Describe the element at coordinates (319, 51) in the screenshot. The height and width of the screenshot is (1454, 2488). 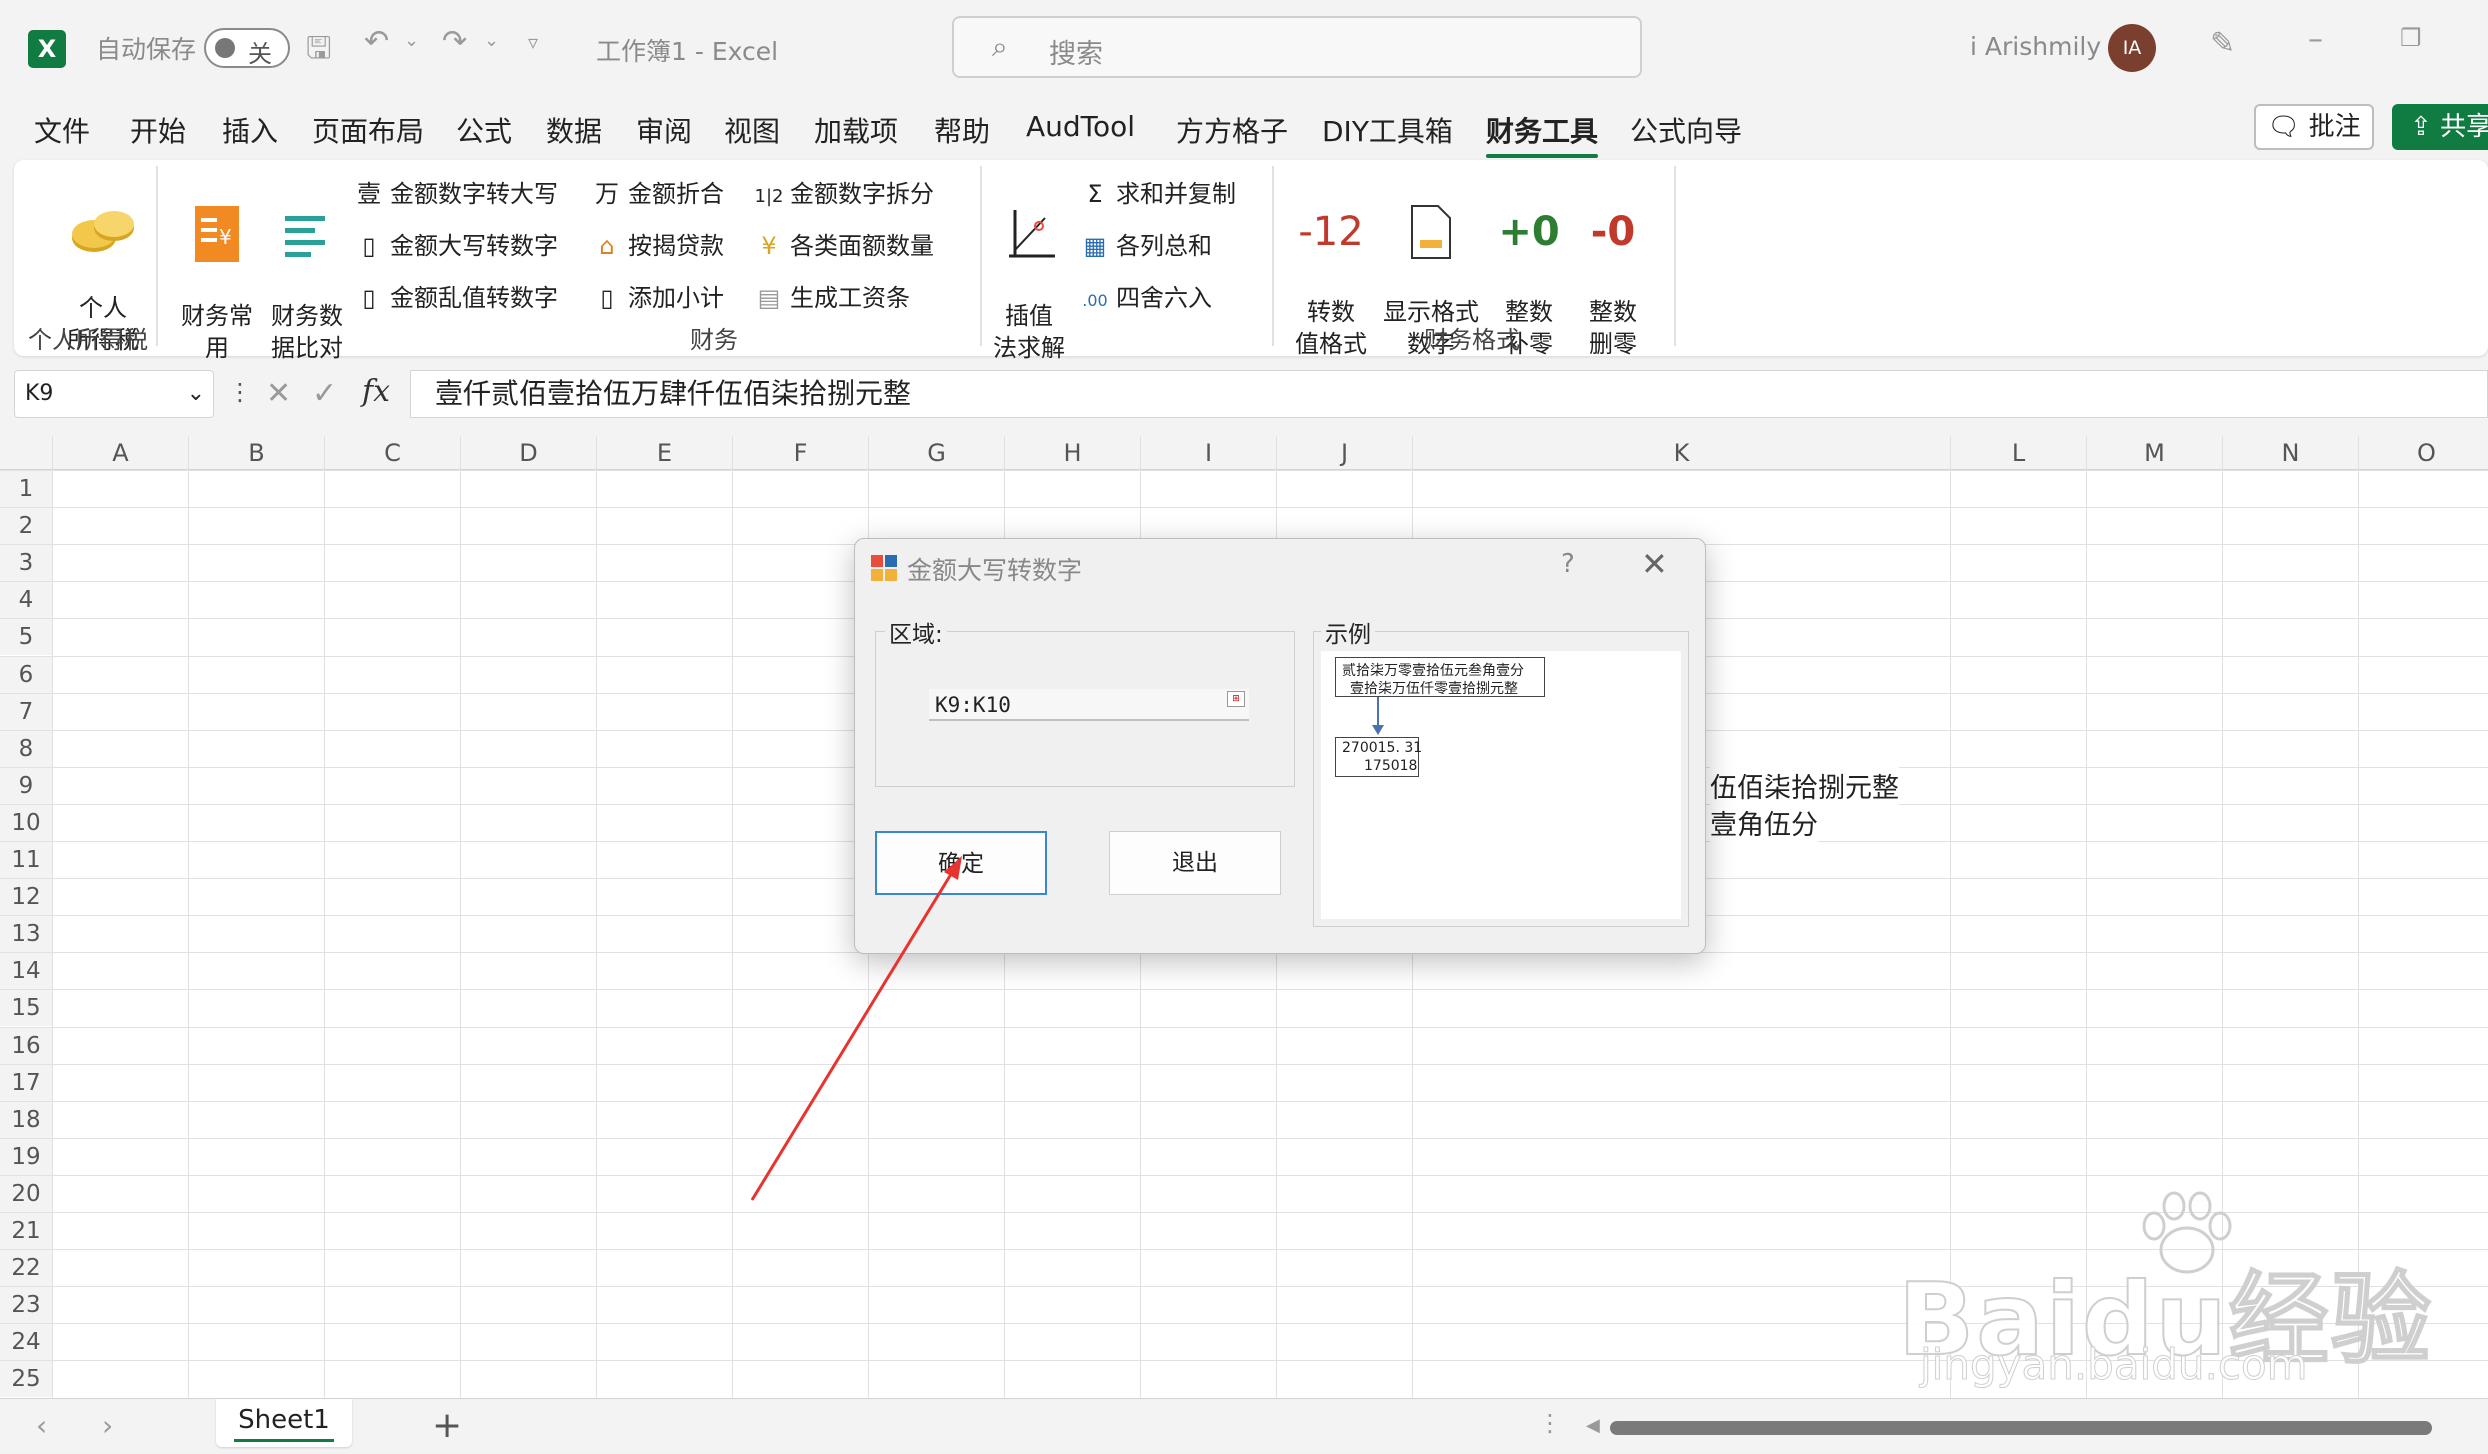
I see `save-icon: 🖫` at that location.